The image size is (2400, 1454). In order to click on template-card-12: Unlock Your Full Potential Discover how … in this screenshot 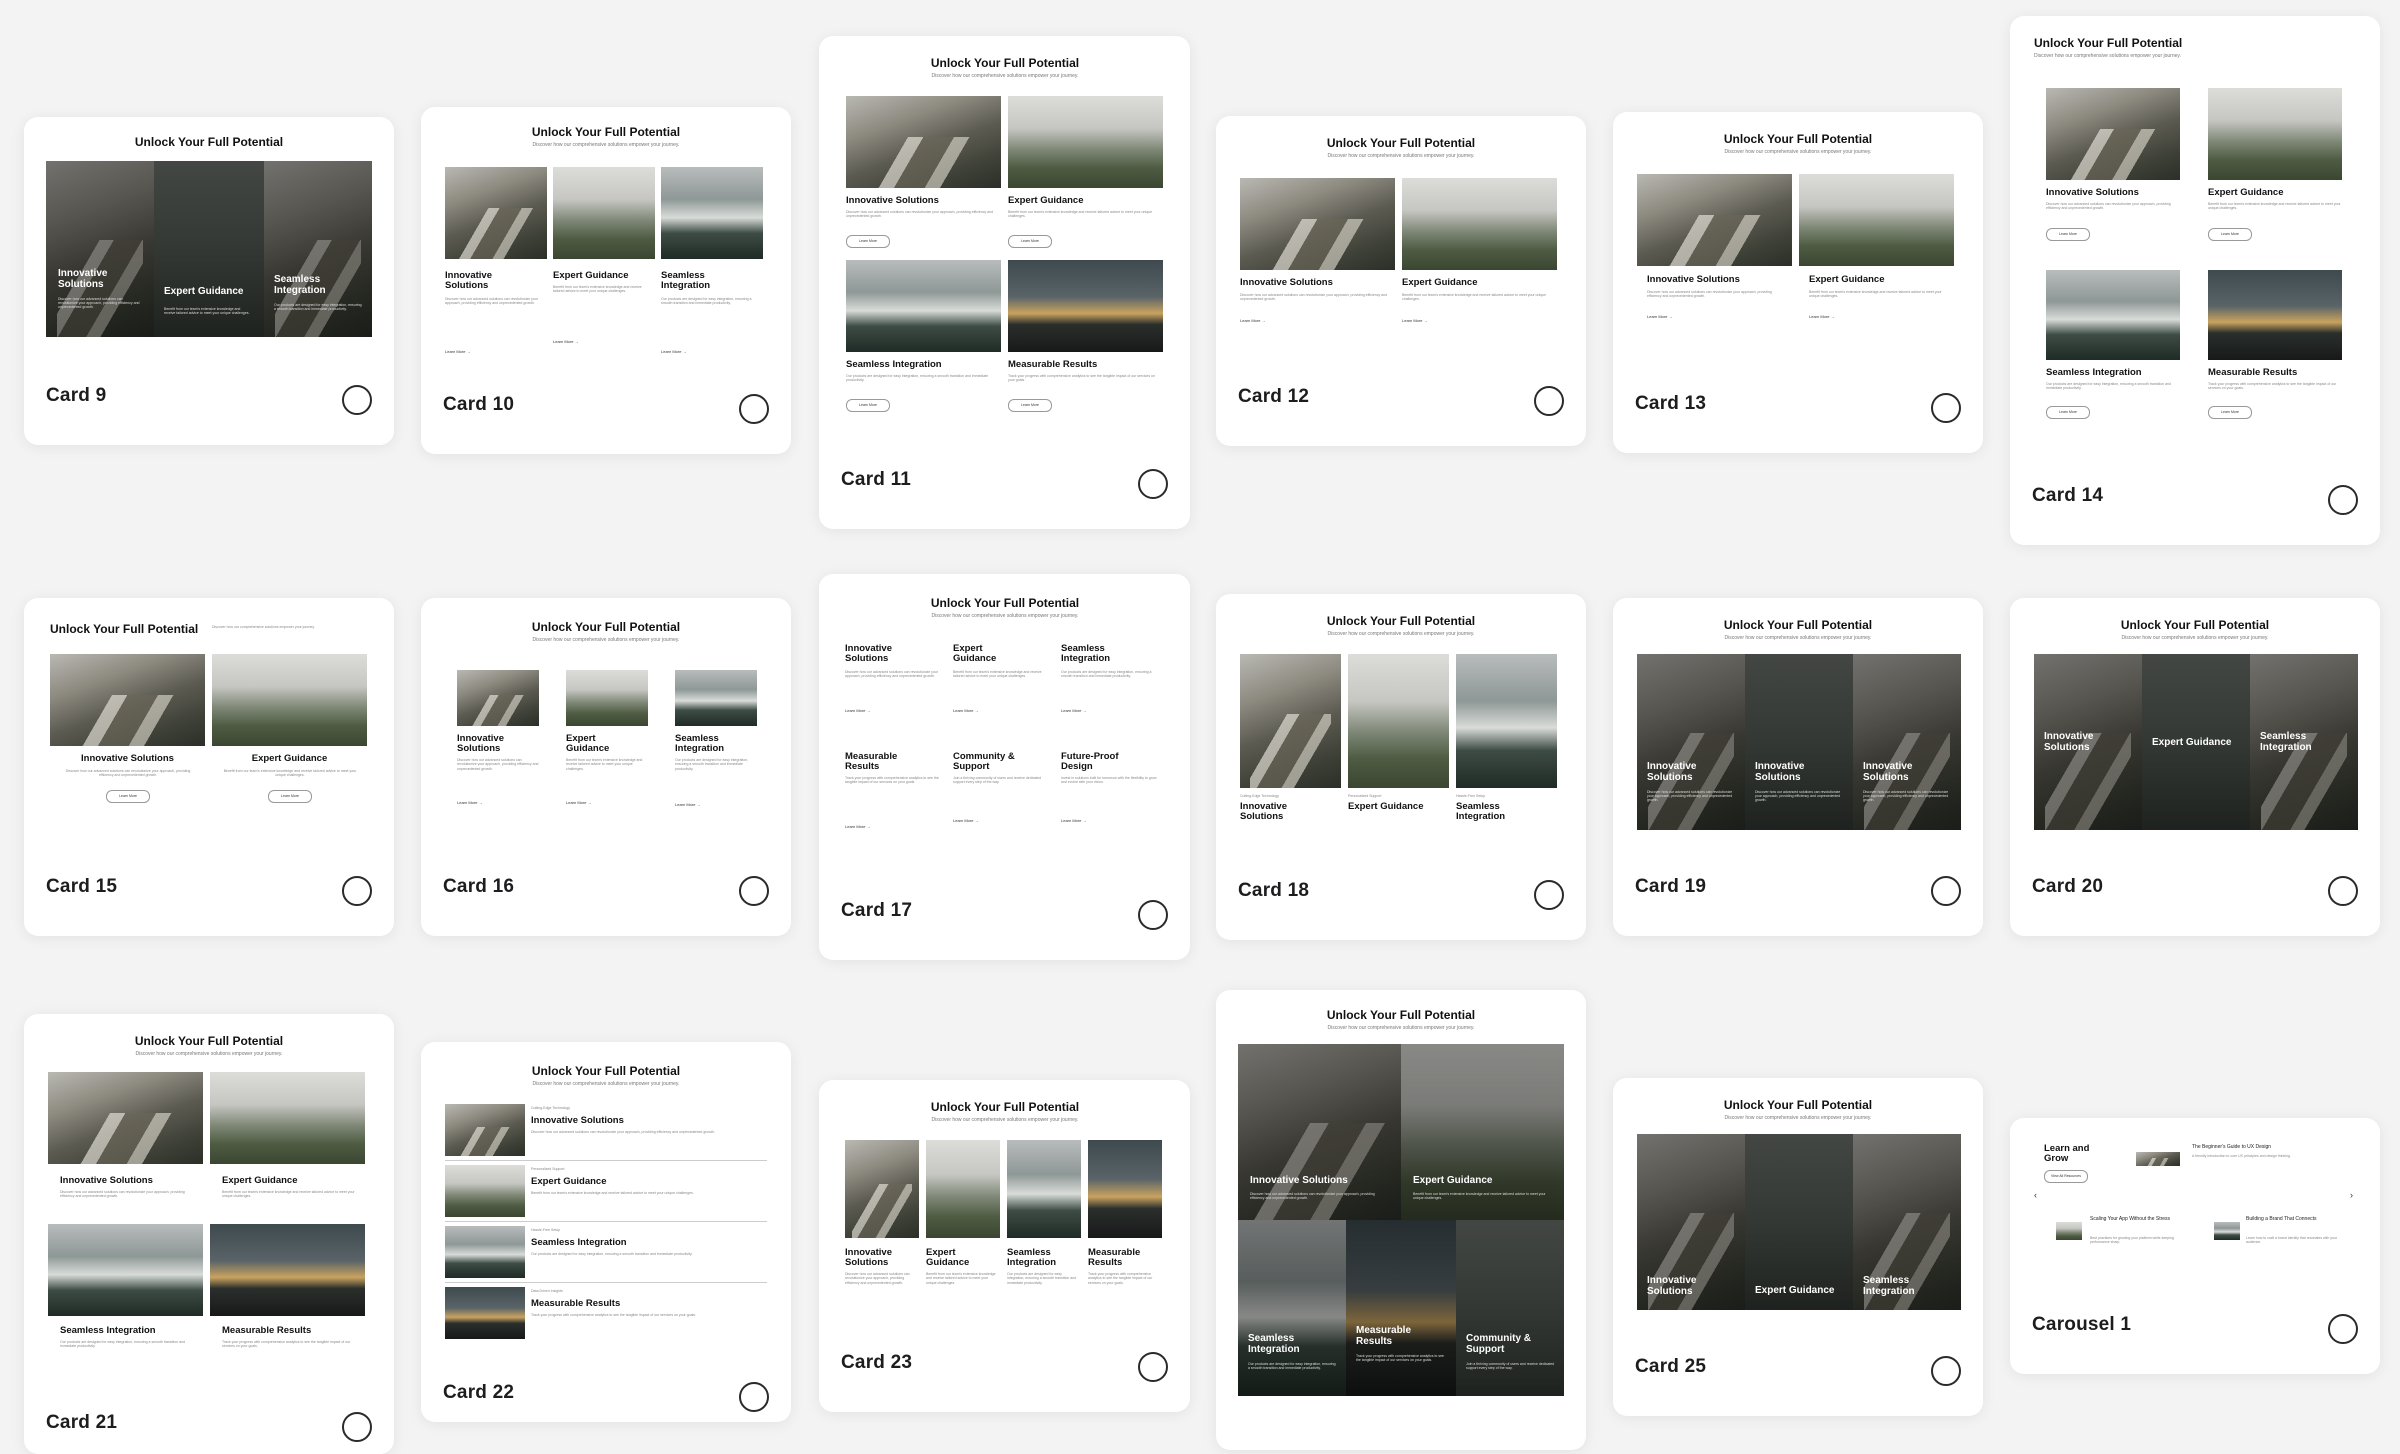, I will do `click(1401, 281)`.